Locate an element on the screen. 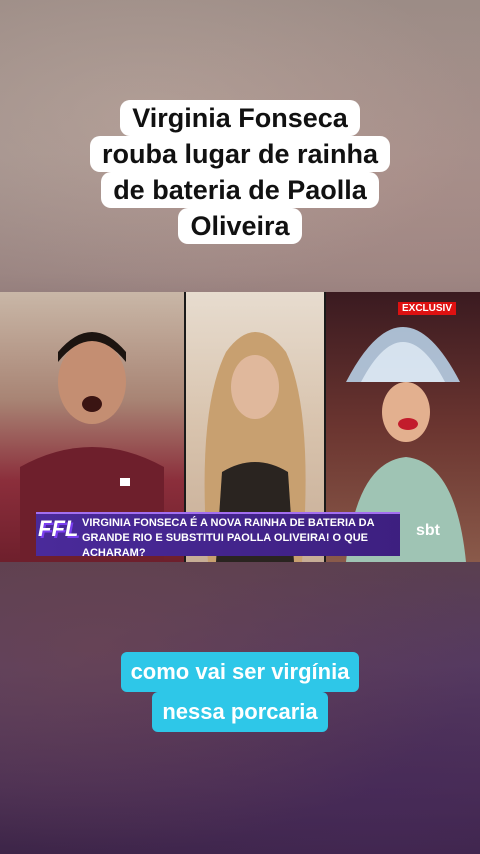 This screenshot has width=480, height=854. headline-line: Virginia Fonseca is located at coordinates (240, 118).